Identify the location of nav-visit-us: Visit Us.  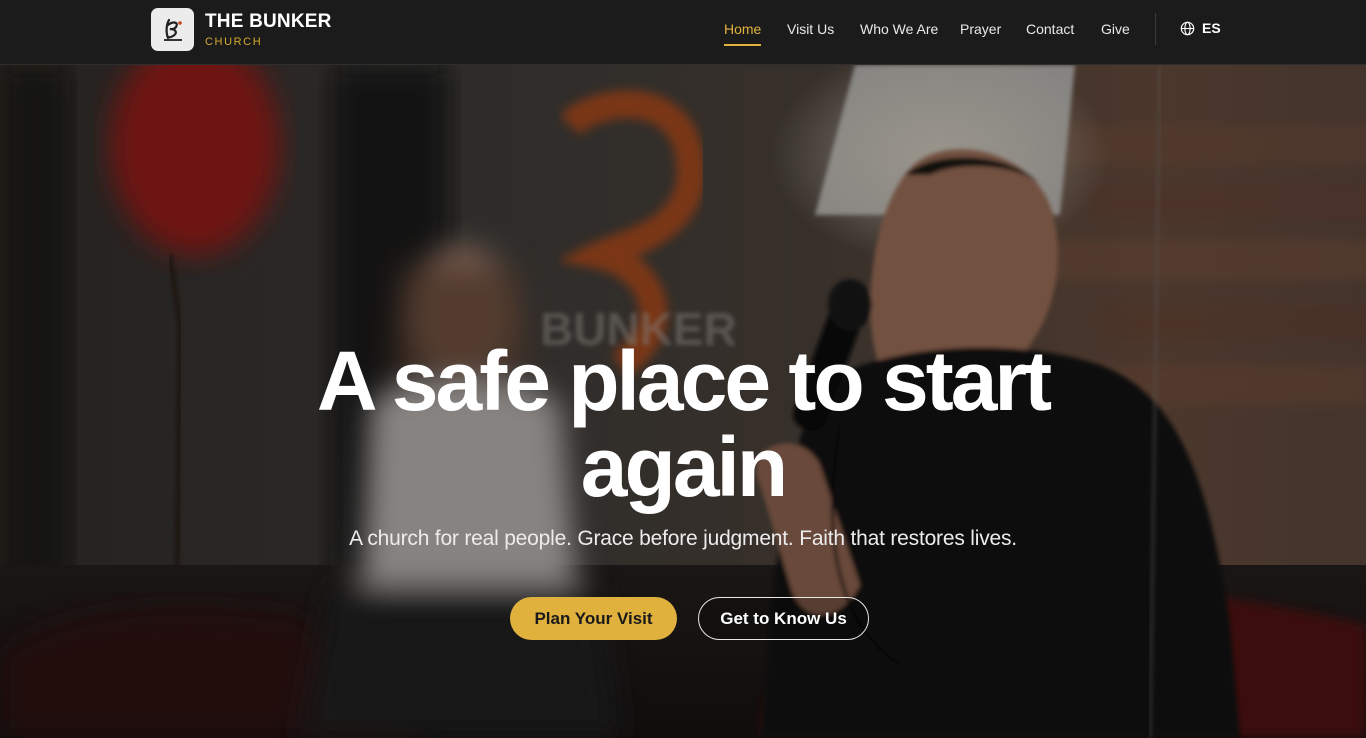
(810, 33).